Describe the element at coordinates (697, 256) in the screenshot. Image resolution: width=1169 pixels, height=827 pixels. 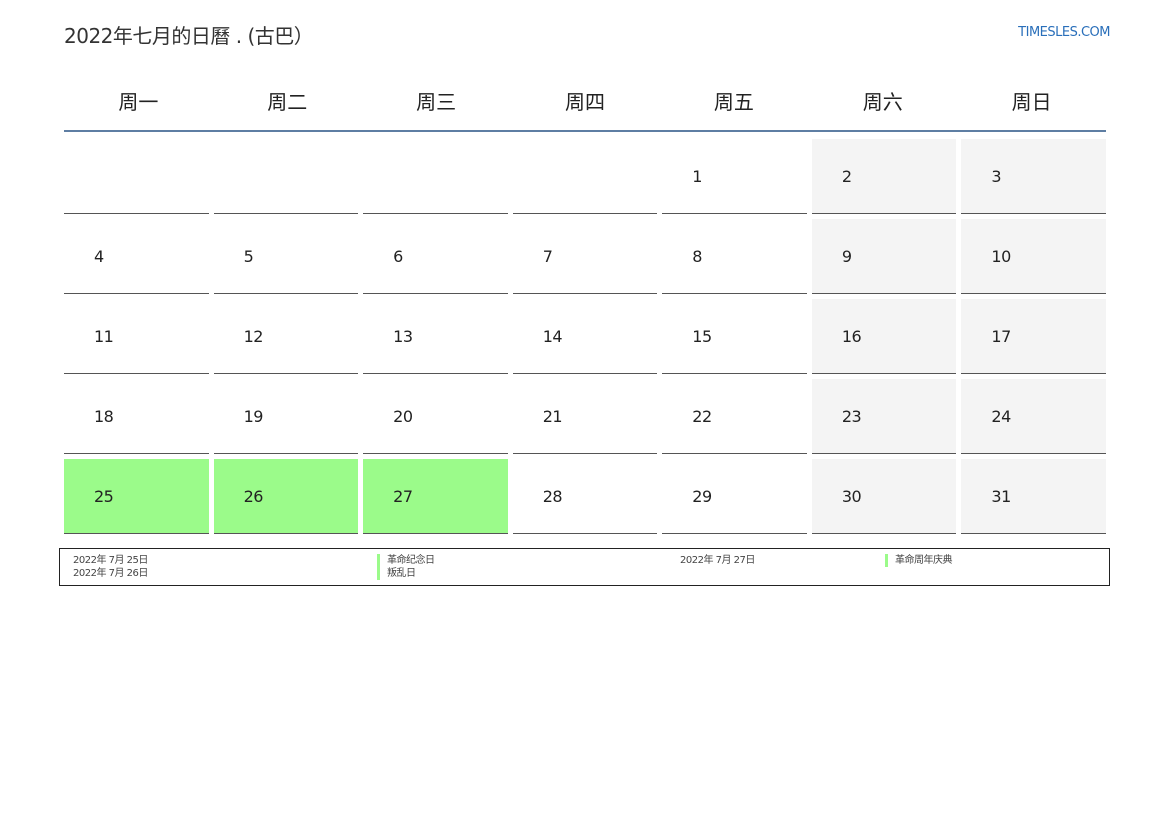
I see `day-number: 8` at that location.